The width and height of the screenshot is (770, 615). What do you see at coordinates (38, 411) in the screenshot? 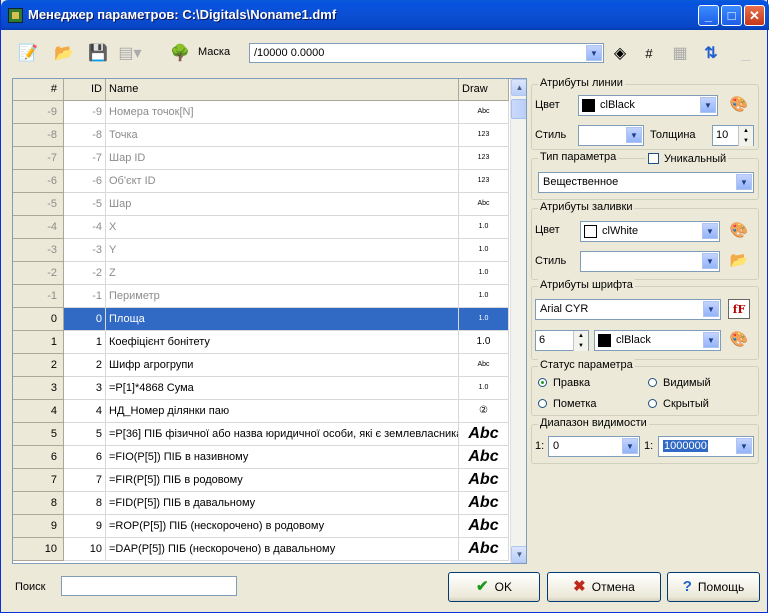
I see `row-num-cell: 4` at bounding box center [38, 411].